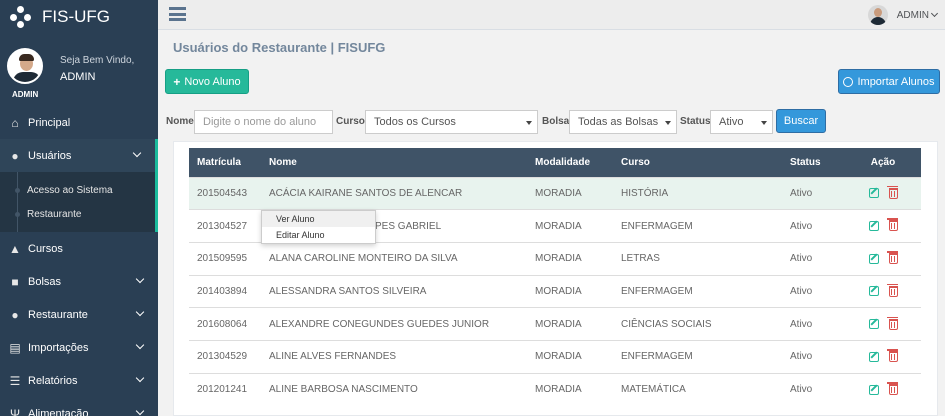  Describe the element at coordinates (318, 235) in the screenshot. I see `editar-aluno-menu-item: Editar Aluno` at that location.